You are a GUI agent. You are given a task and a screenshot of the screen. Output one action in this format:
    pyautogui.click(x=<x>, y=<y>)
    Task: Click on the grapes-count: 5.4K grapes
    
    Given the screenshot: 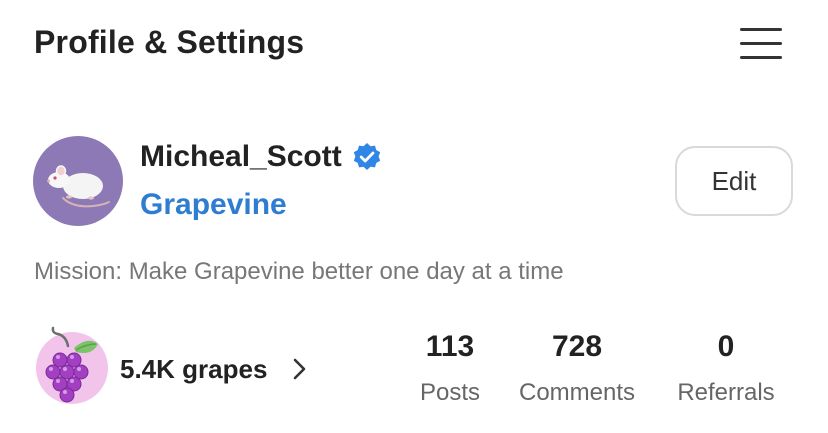 What is the action you would take?
    pyautogui.click(x=194, y=369)
    